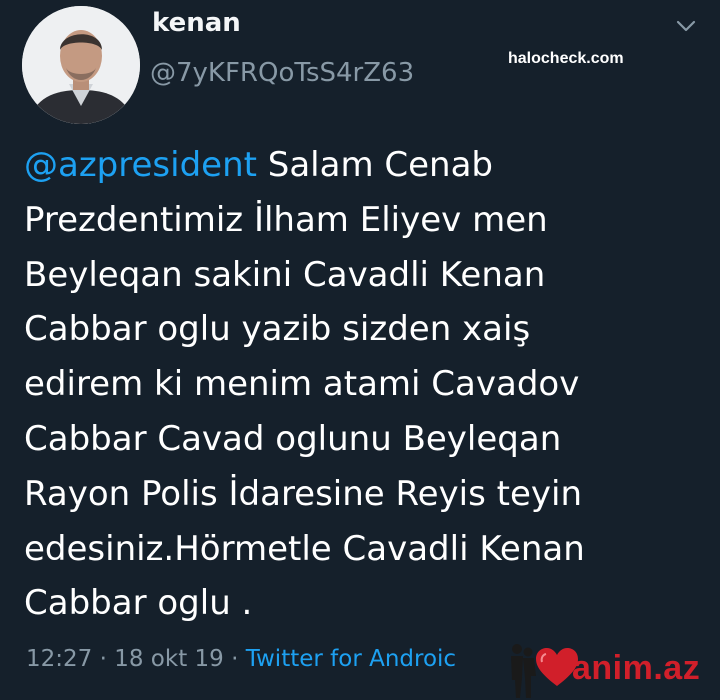  I want to click on mention-link: @azpresident, so click(140, 165).